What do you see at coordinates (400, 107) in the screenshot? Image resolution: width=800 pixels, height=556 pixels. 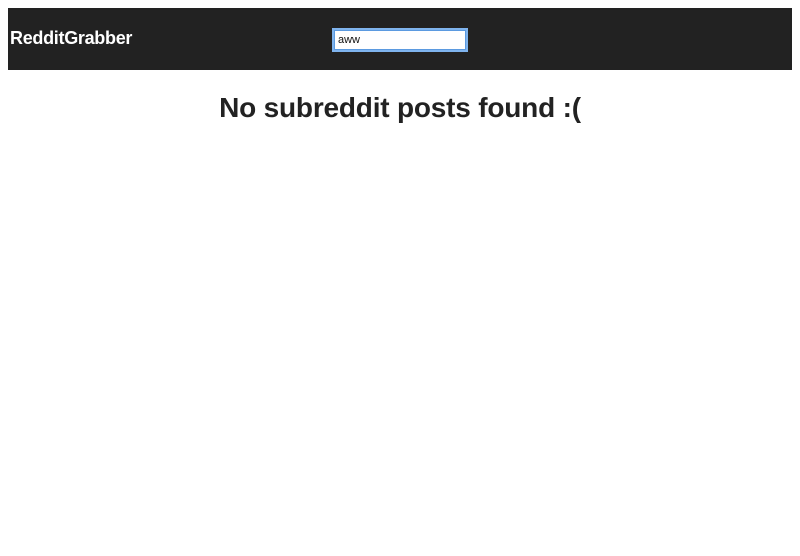 I see `empty-state-message: No subreddit posts found :(` at bounding box center [400, 107].